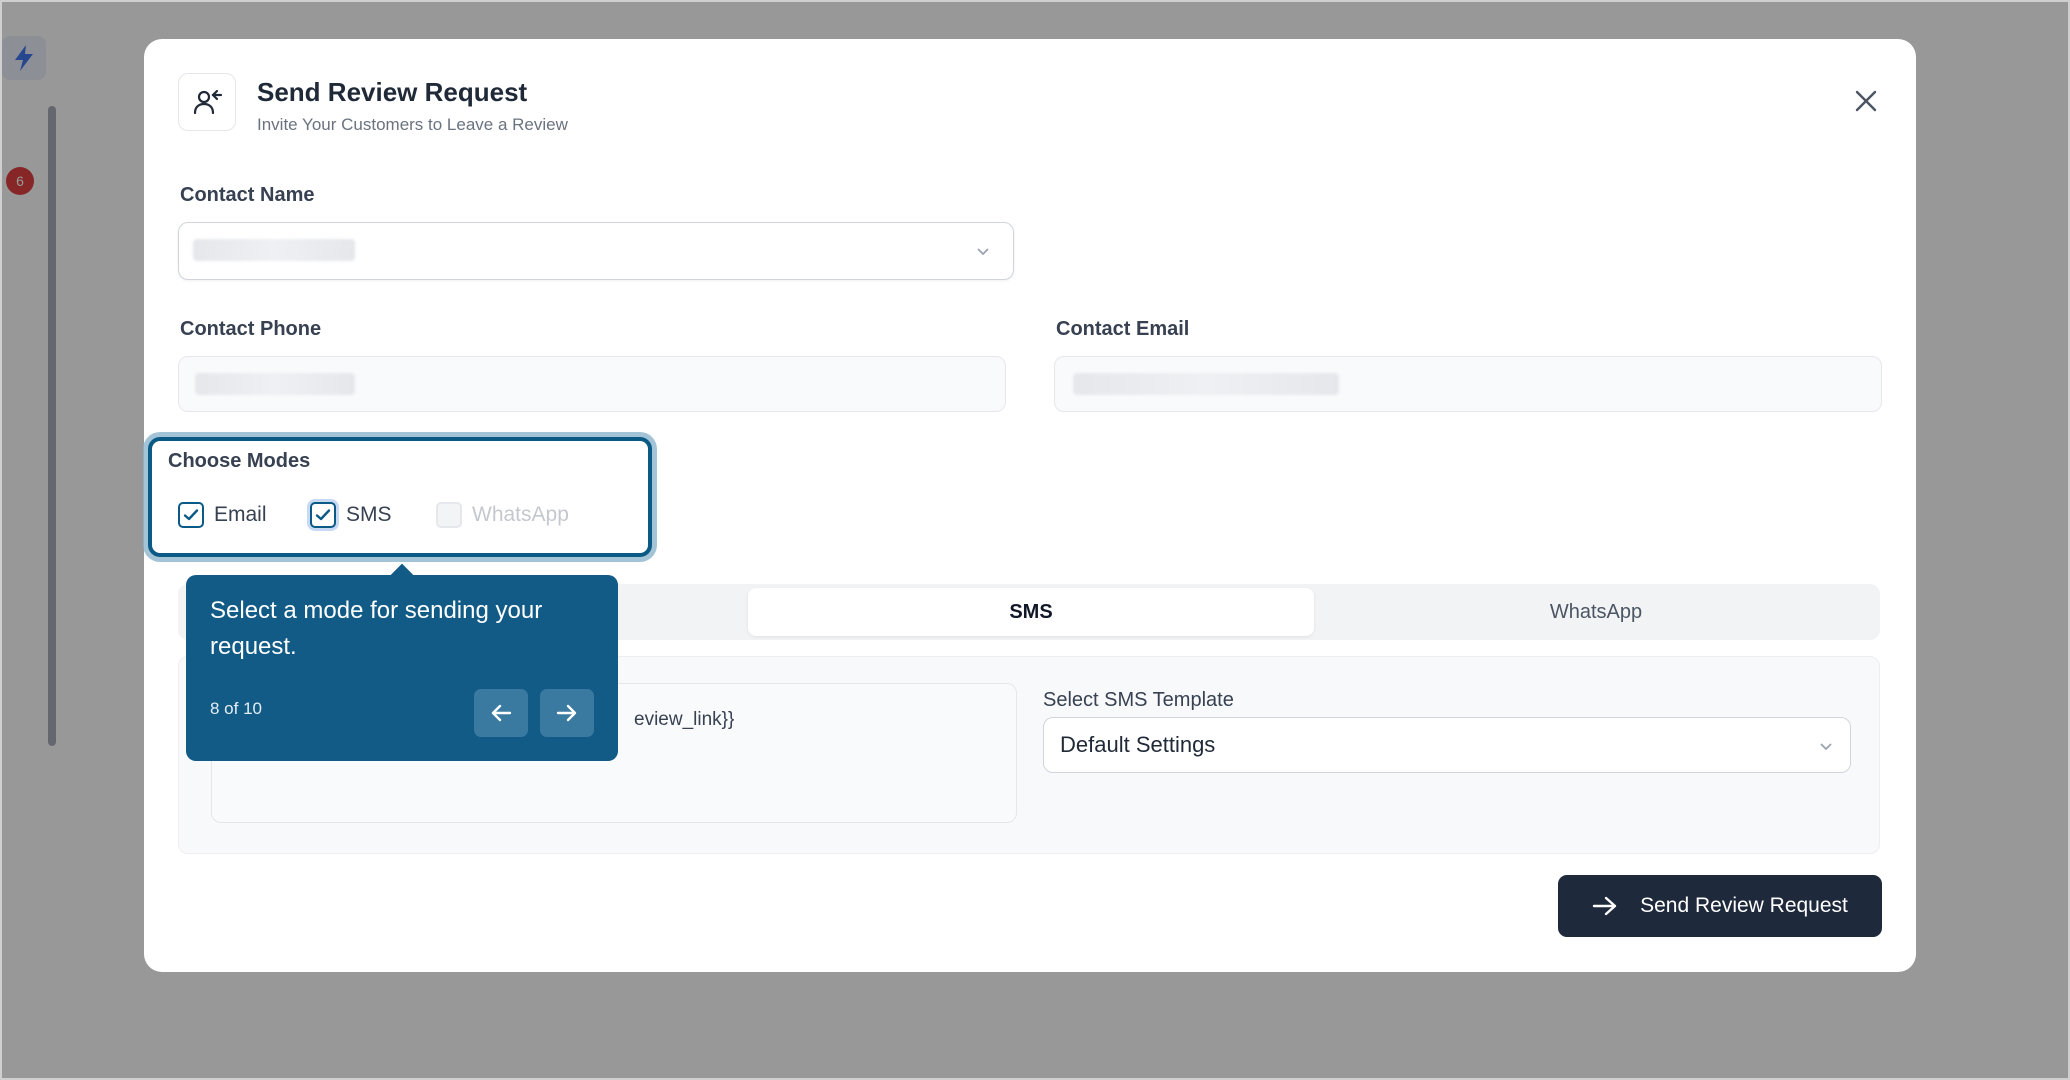 This screenshot has height=1080, width=2070. Describe the element at coordinates (239, 461) in the screenshot. I see `choose-modes-label: Choose Modes` at that location.